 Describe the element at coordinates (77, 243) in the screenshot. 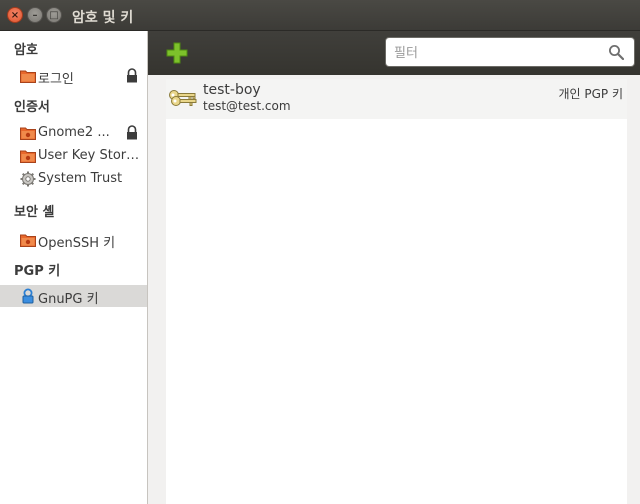

I see `sidebar-item-label: OpenSSH 키` at that location.